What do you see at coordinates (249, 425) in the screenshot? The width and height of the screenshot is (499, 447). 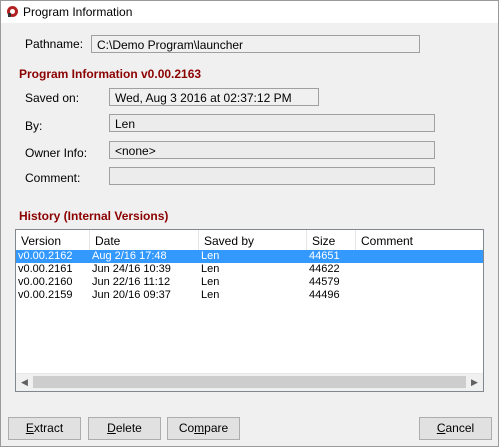 I see `button-bar: Extract Delete Compare Cancel` at bounding box center [249, 425].